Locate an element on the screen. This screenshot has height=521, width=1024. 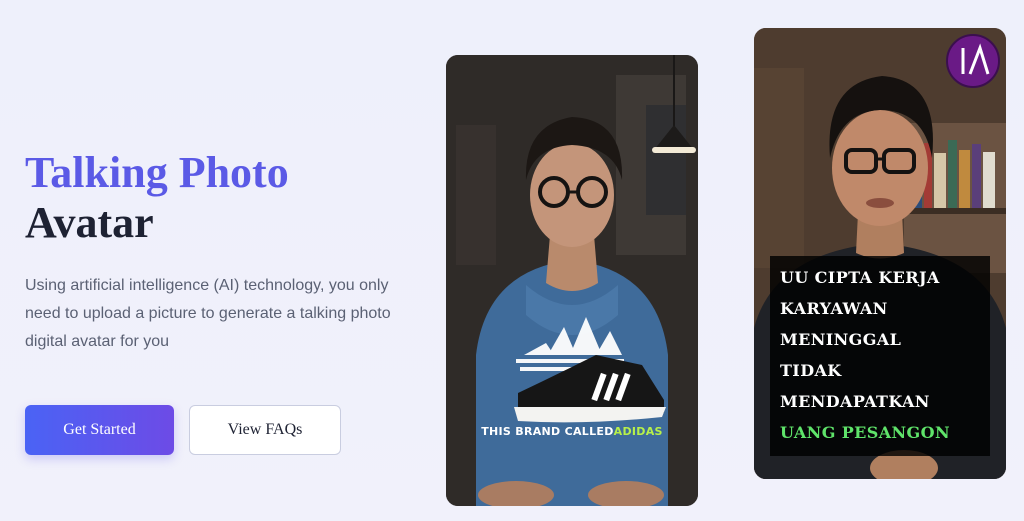
view-faqs-button: View FAQs is located at coordinates (265, 430).